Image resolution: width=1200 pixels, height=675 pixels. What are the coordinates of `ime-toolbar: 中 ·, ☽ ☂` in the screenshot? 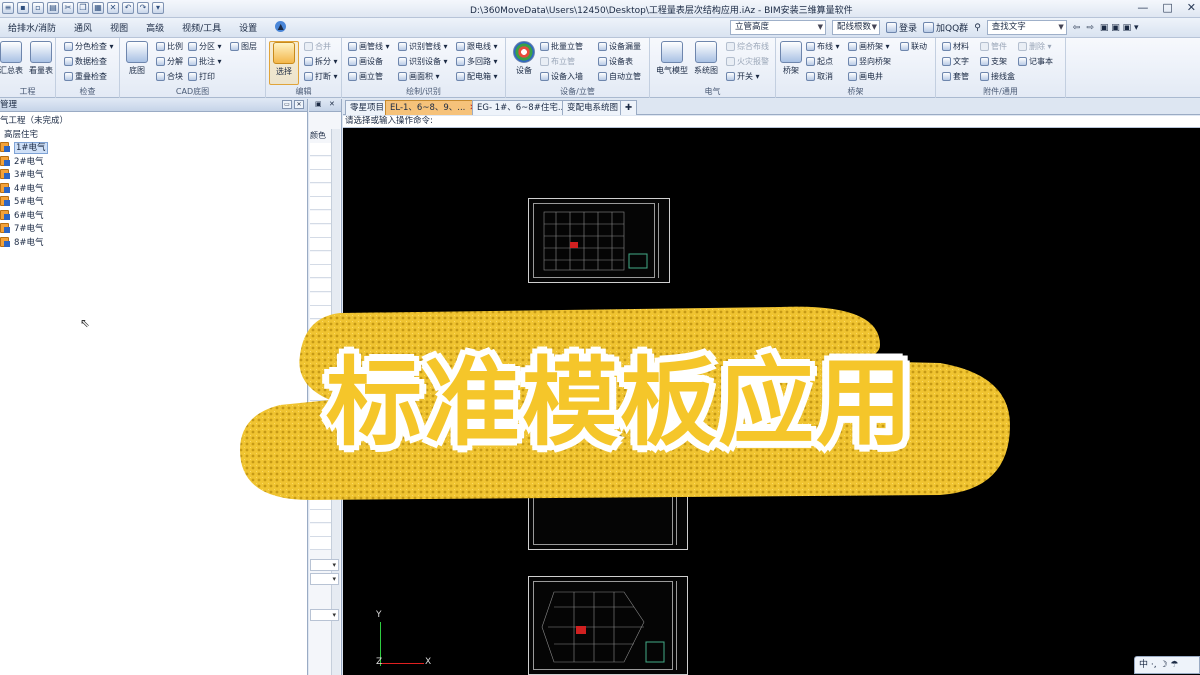 It's located at (1167, 665).